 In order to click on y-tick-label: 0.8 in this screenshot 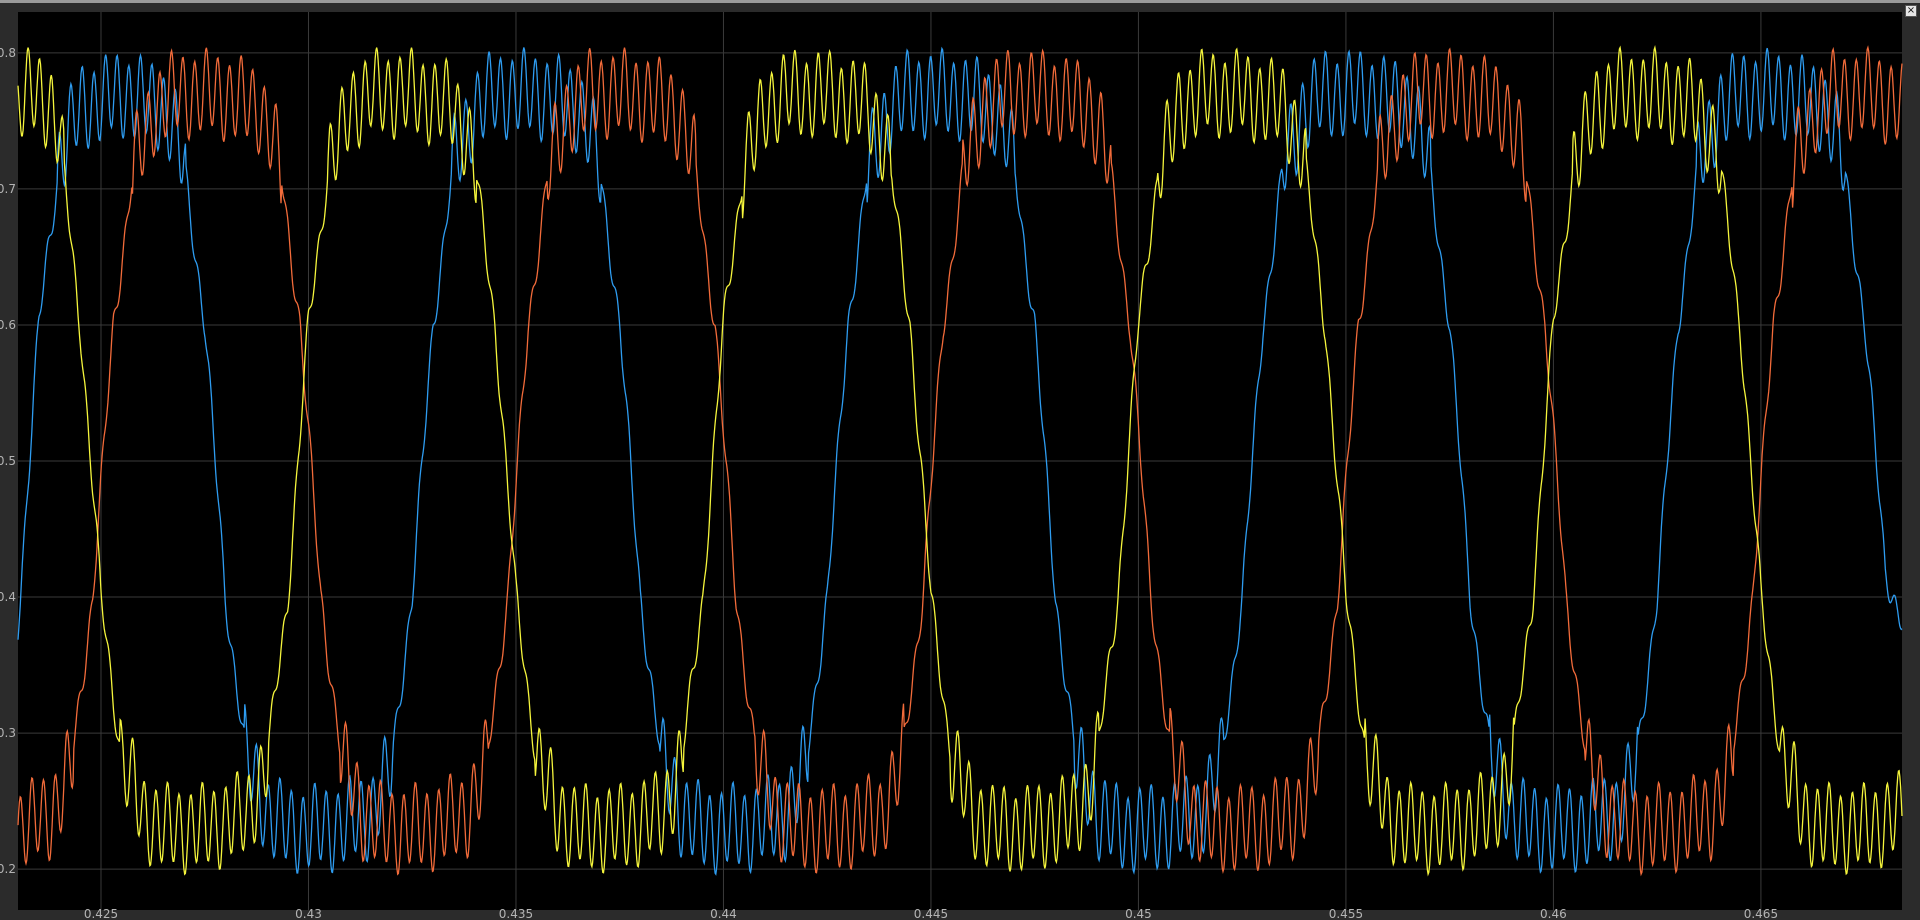, I will do `click(8, 53)`.